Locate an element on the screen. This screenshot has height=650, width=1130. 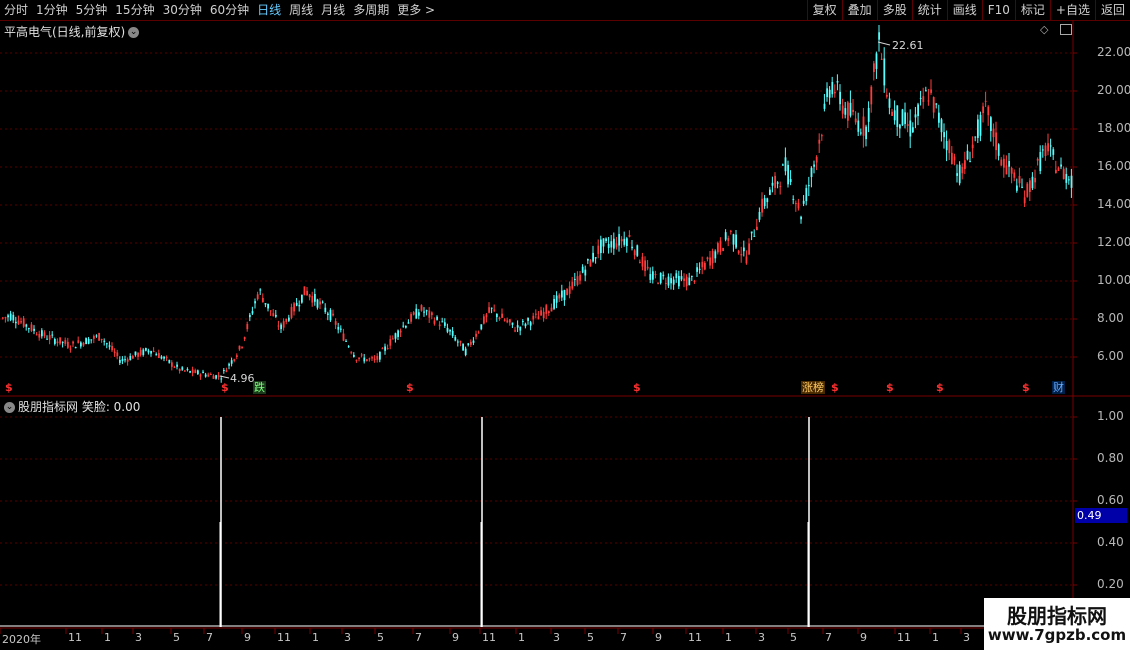
period-tab: 30分钟 is located at coordinates (182, 10).